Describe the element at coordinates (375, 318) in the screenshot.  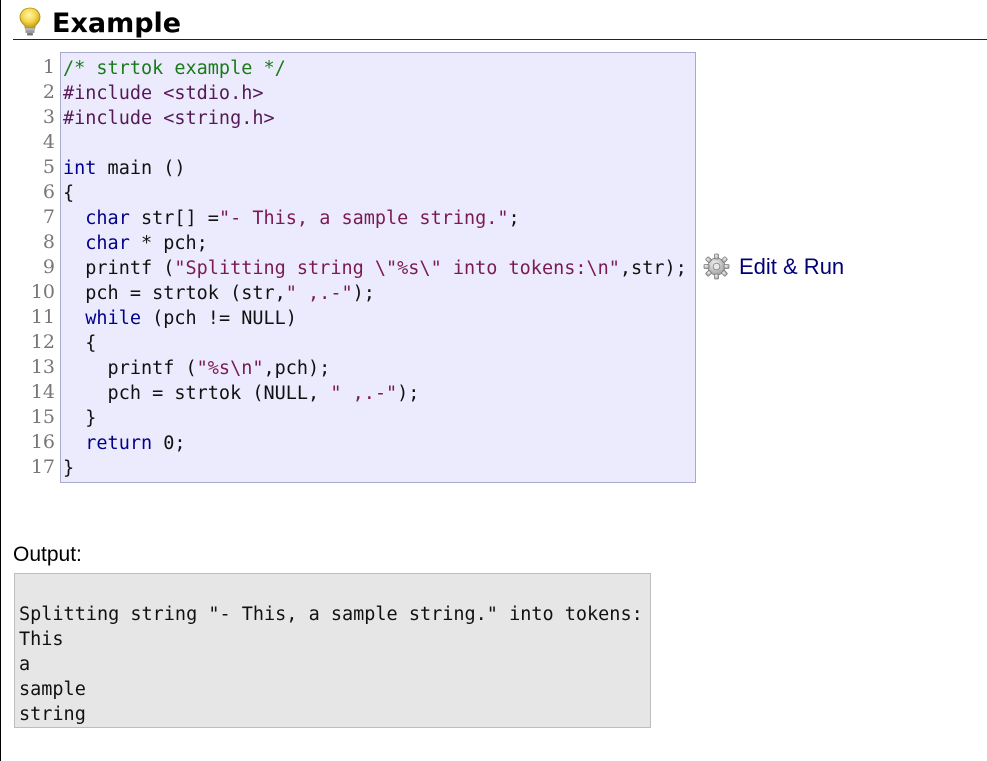
I see `code-line: while (pch != NULL)` at that location.